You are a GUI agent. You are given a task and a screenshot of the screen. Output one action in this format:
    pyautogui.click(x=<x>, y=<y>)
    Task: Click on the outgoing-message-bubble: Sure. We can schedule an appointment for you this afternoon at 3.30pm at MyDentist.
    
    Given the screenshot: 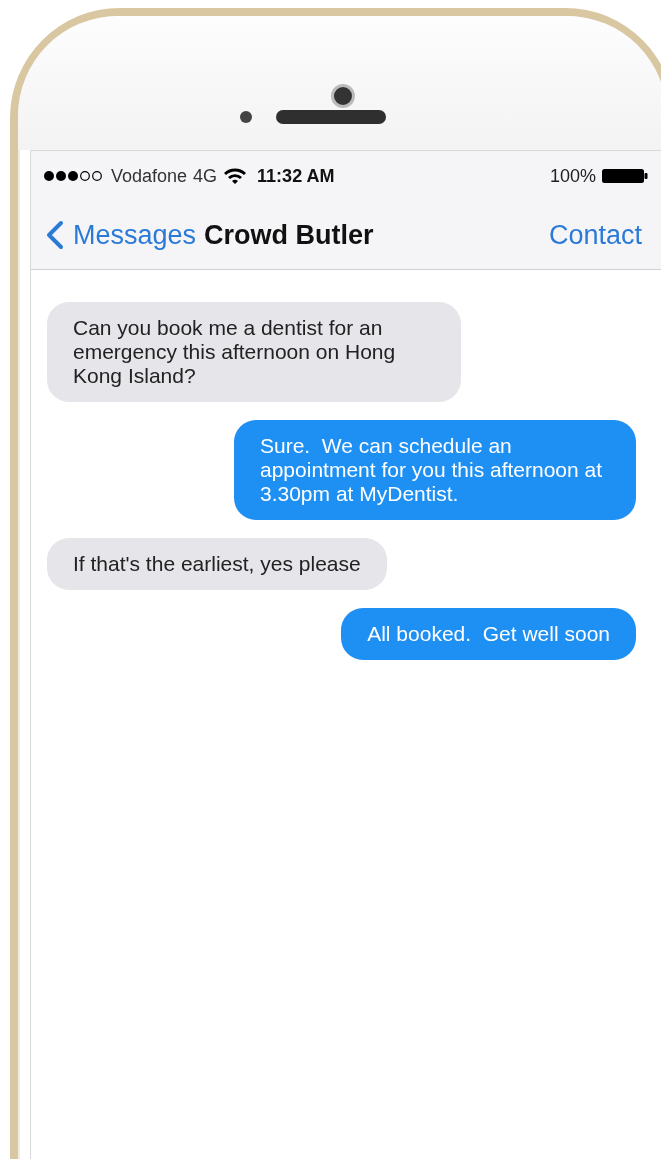 What is the action you would take?
    pyautogui.click(x=435, y=470)
    